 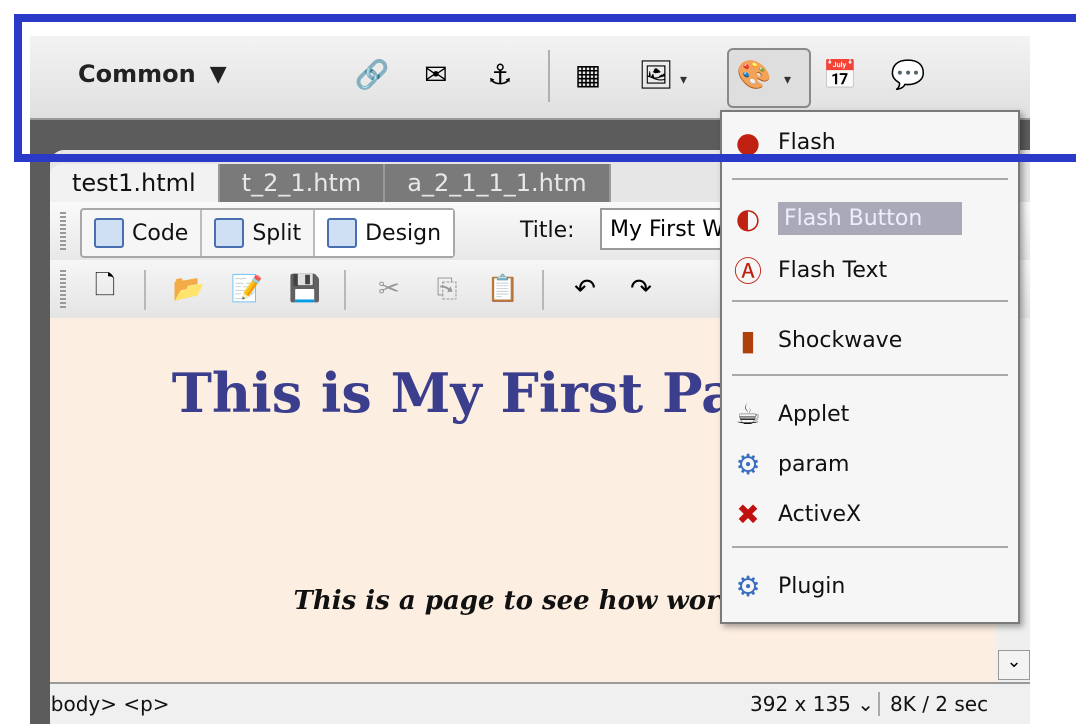 What do you see at coordinates (641, 289) in the screenshot?
I see `redo-icon: ↷` at bounding box center [641, 289].